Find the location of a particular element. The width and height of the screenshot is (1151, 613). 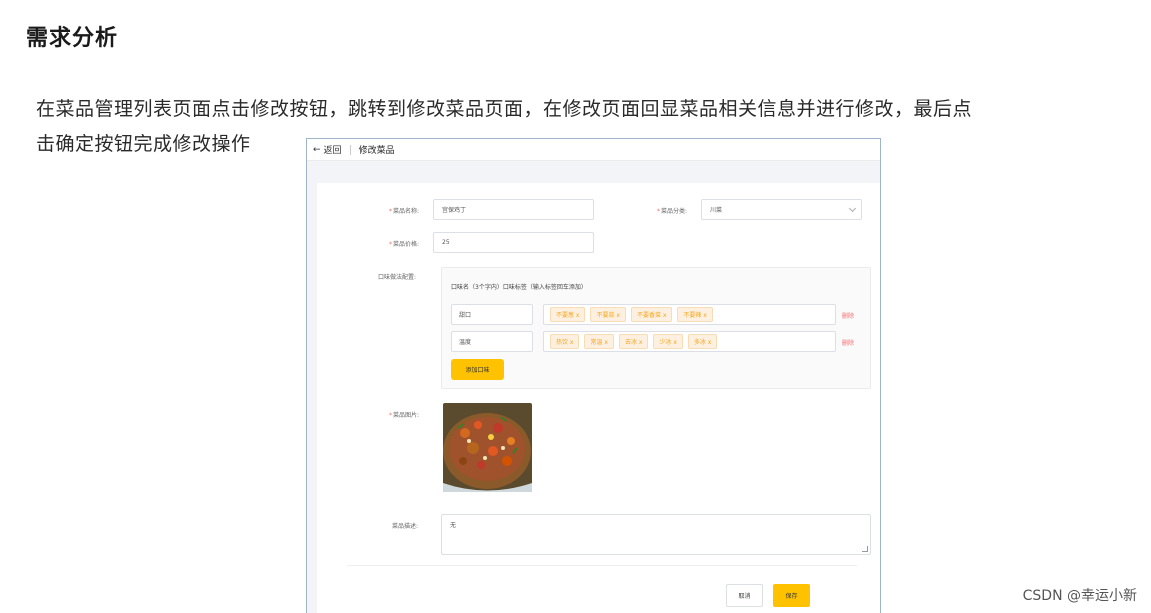

flavor-tag: 去冰 x is located at coordinates (633, 341).